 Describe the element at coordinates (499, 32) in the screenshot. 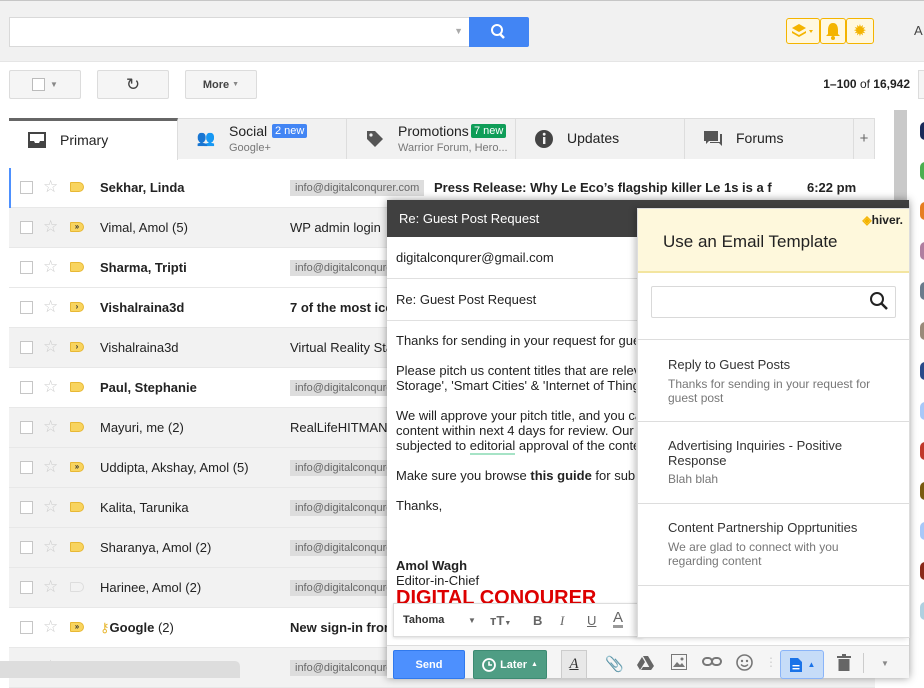

I see `search-button` at that location.